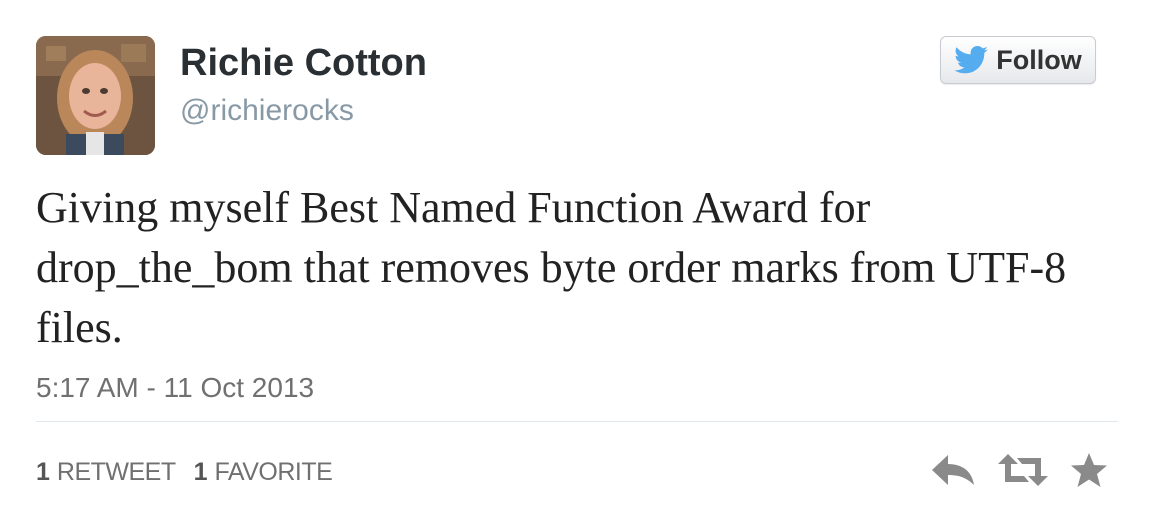 This screenshot has height=517, width=1152. I want to click on reply-icon, so click(953, 470).